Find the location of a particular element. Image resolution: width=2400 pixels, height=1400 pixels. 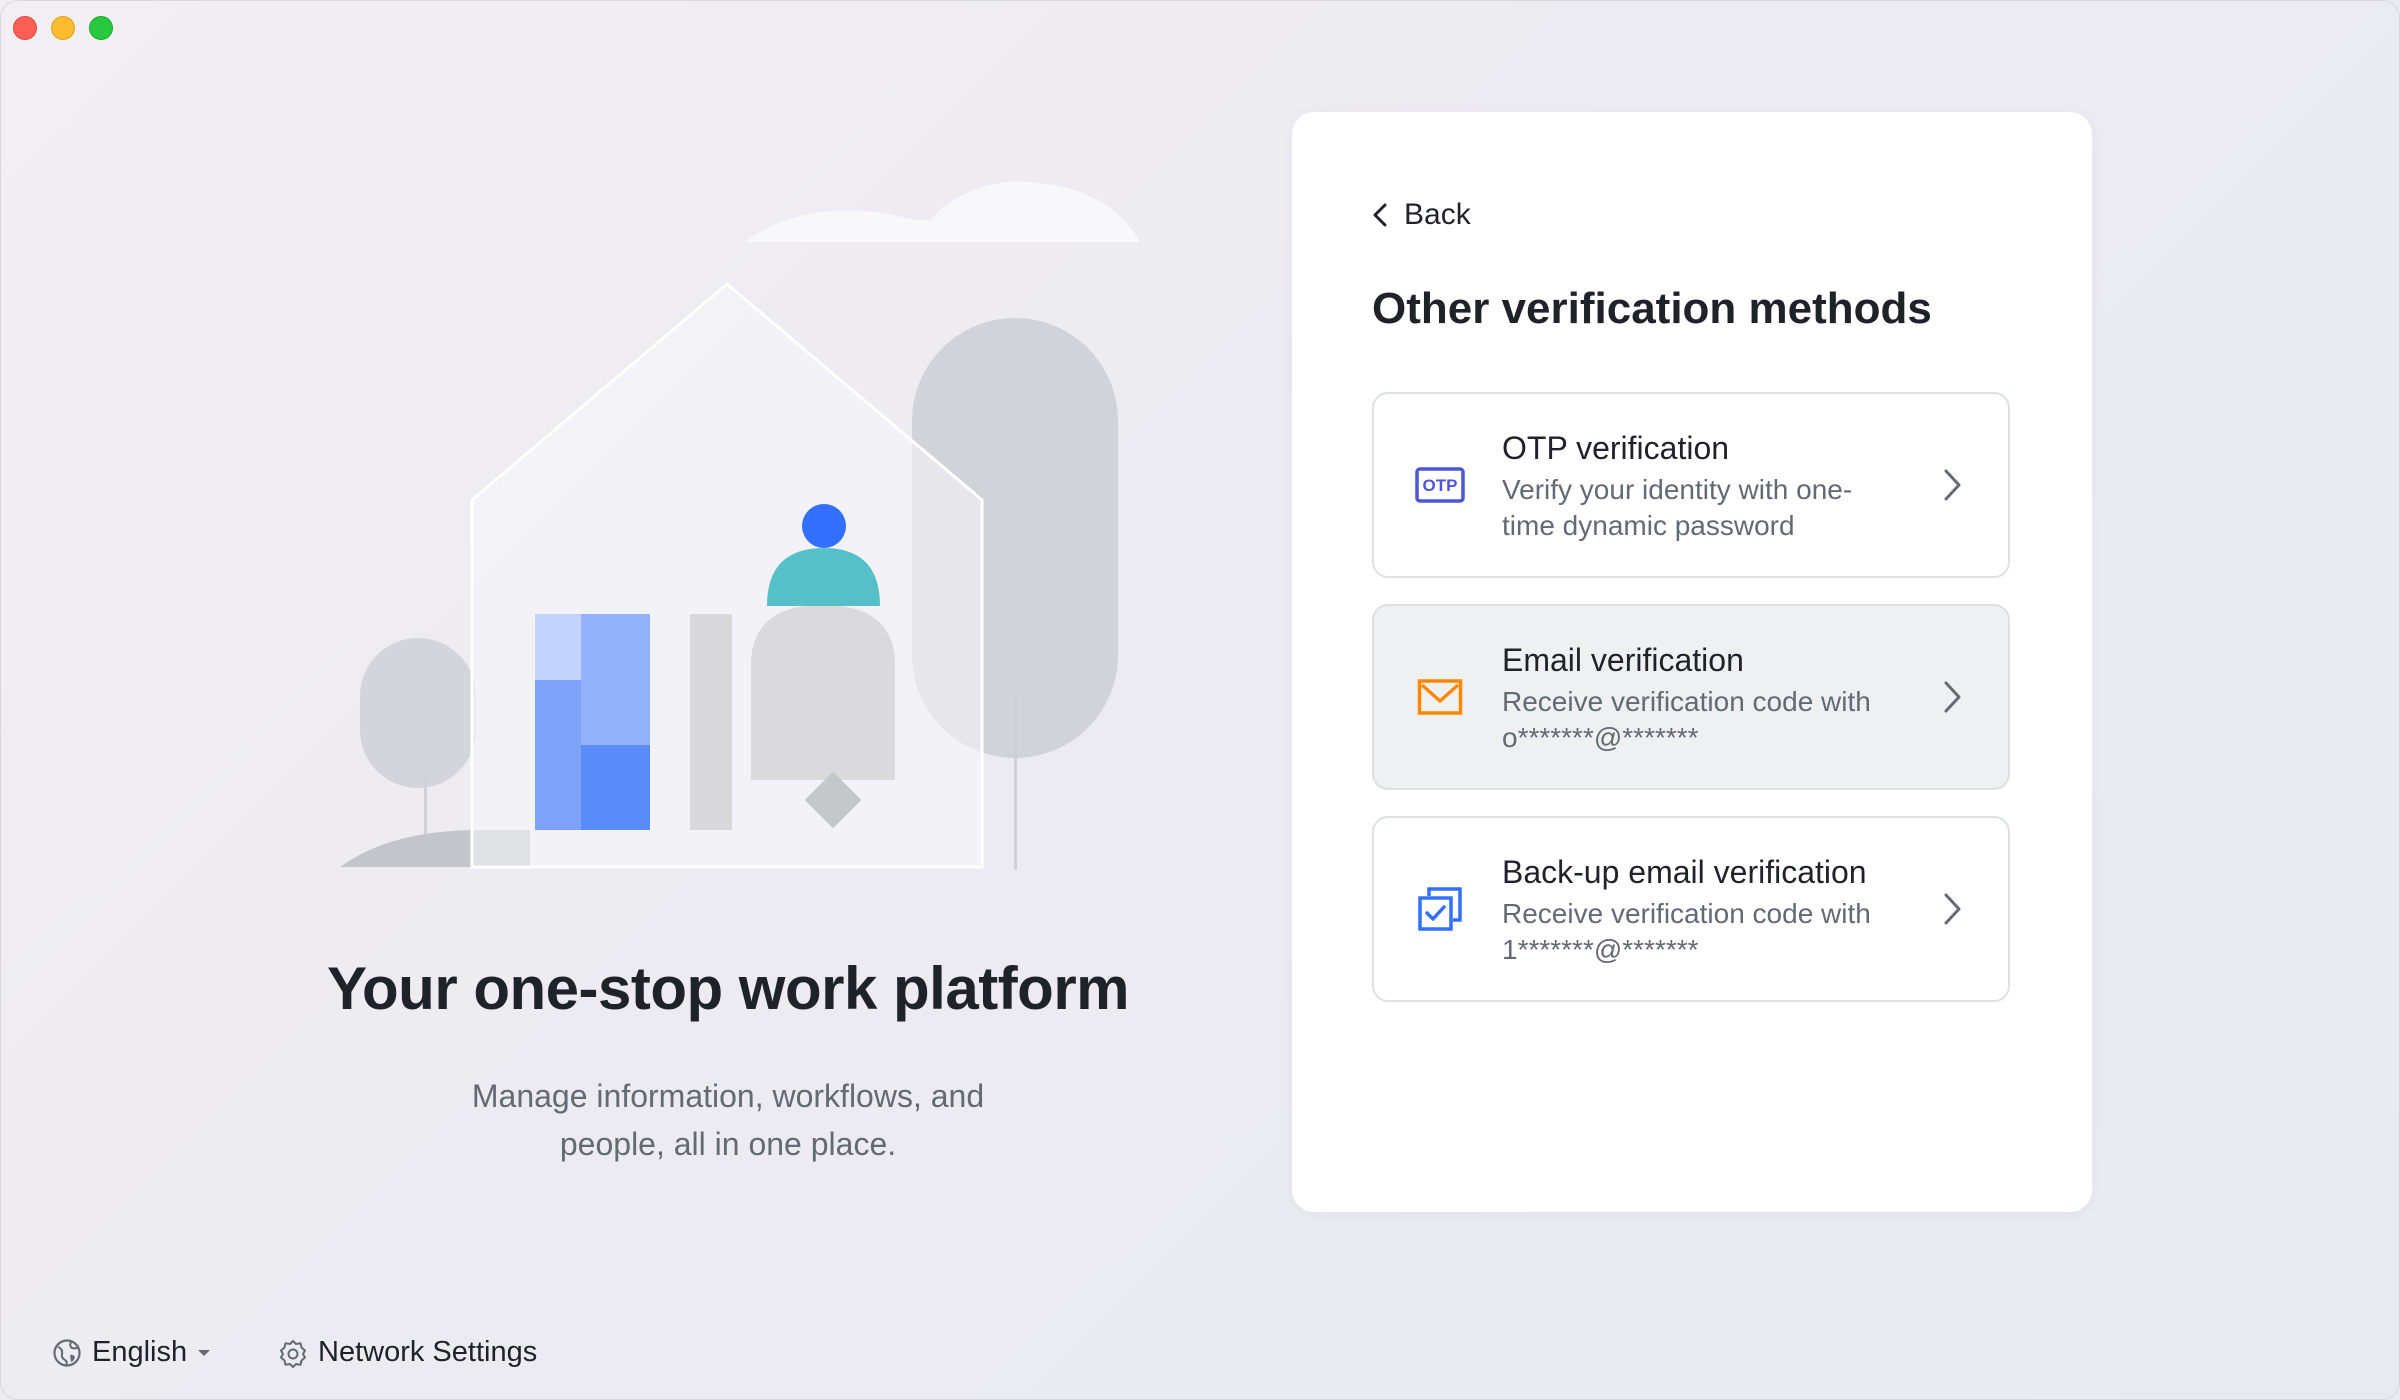

method-description-line: o*******@******* is located at coordinates (1600, 737).